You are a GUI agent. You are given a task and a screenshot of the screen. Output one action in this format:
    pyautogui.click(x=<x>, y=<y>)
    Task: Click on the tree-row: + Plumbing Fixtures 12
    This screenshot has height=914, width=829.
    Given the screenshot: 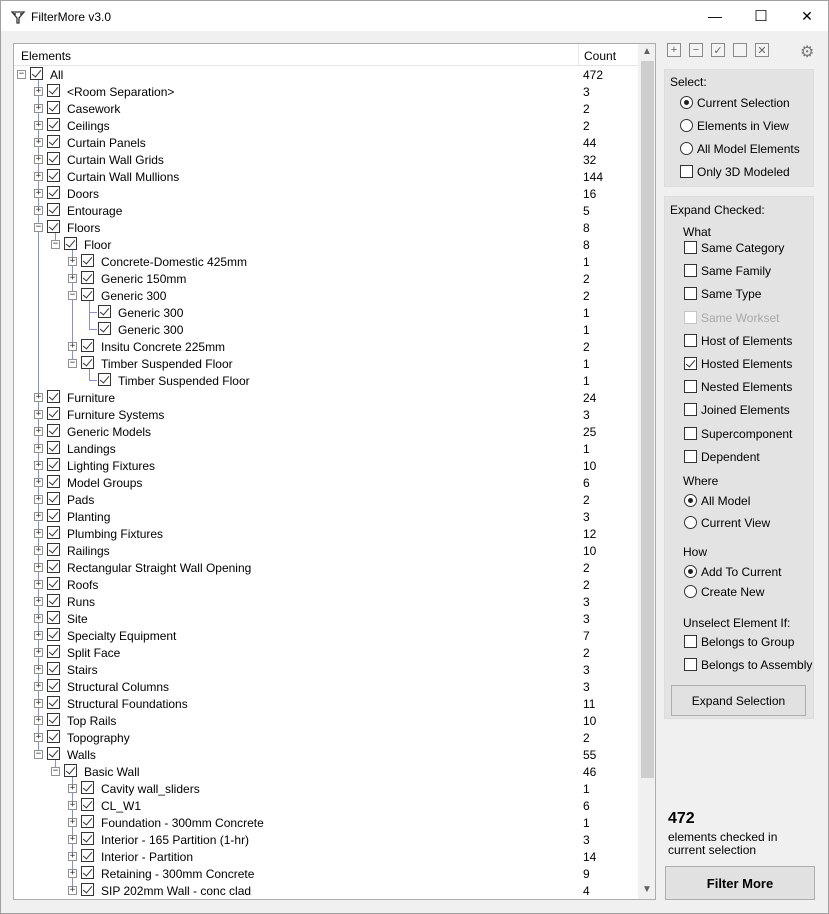 What is the action you would take?
    pyautogui.click(x=326, y=533)
    